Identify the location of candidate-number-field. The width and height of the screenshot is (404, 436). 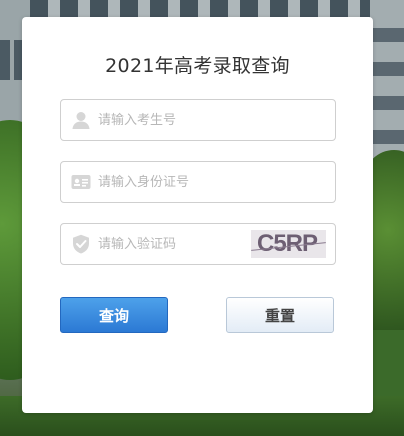
(198, 120).